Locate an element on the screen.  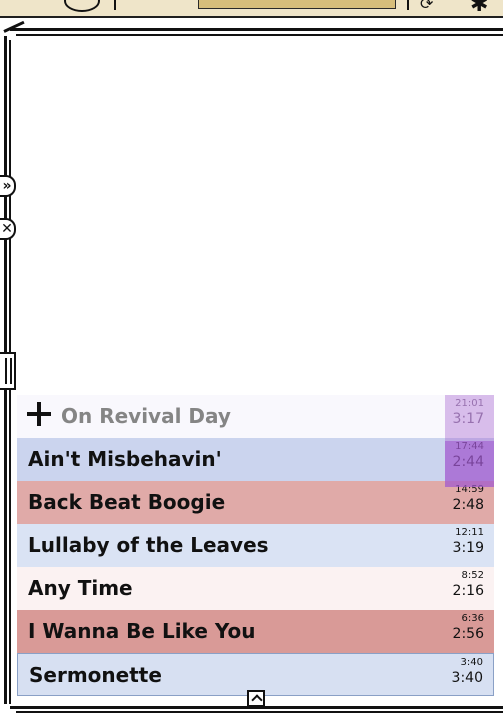
top-toolbar: ⟳ ✱ is located at coordinates (251, 9).